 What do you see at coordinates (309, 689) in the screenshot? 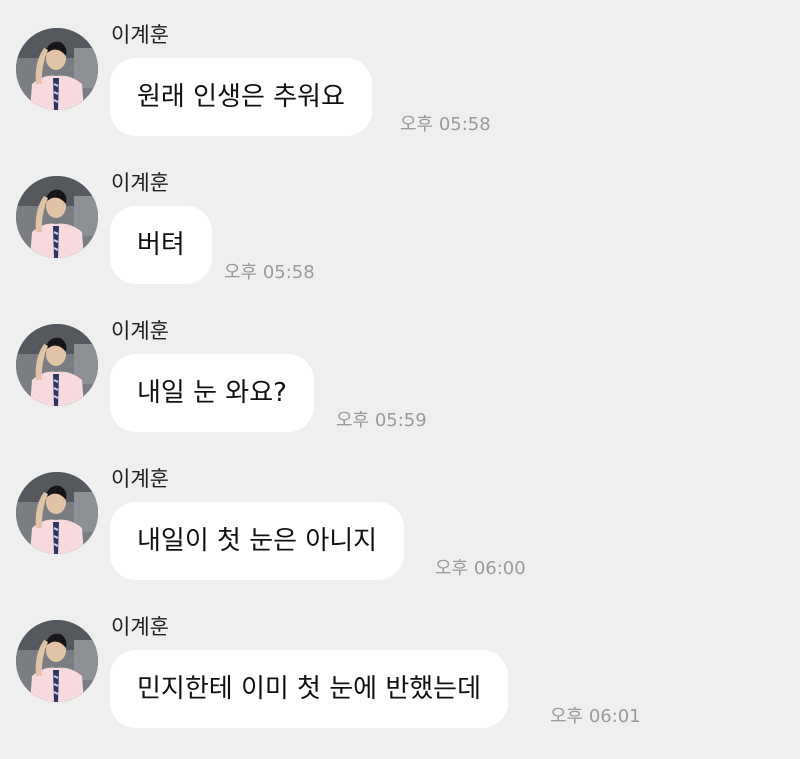
I see `message-bubble: 민지한테 이미 첫 눈에 반했는데` at bounding box center [309, 689].